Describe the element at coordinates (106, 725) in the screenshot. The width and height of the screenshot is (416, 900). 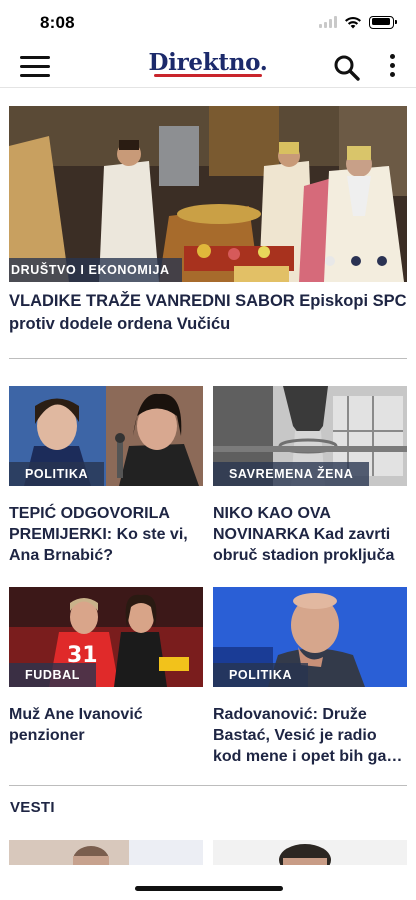
I see `article-title: Muž Ane Ivanović penzioner` at that location.